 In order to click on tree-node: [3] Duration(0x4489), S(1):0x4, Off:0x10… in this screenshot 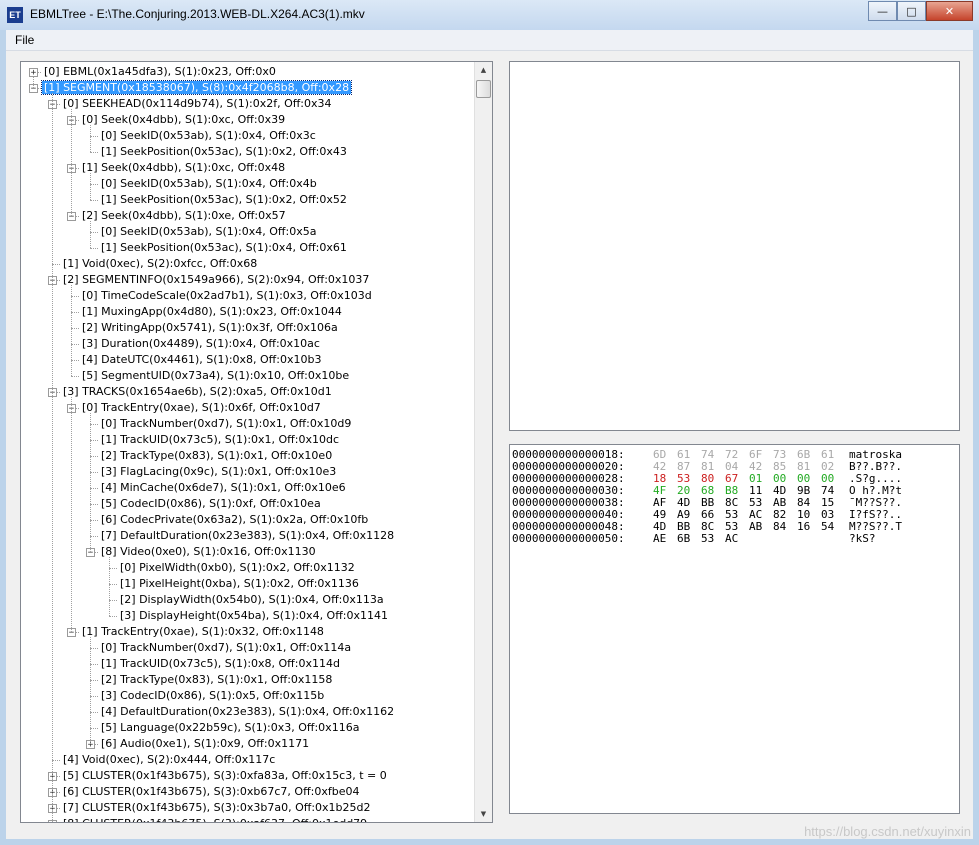, I will do `click(201, 344)`.